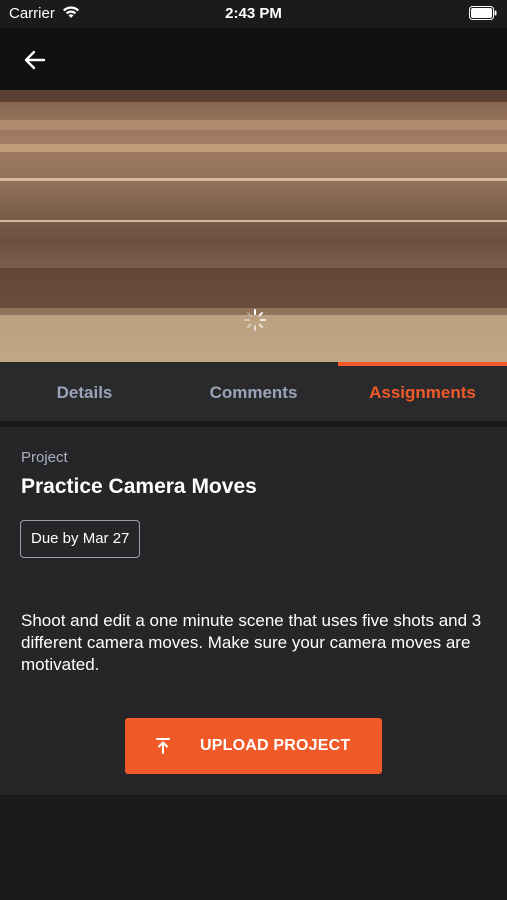 The image size is (507, 900). I want to click on upload-project-label: UPLOAD PROJECT, so click(275, 745).